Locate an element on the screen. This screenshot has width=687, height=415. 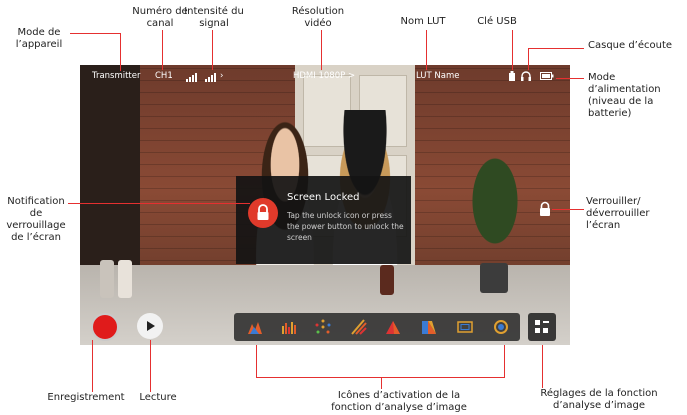
false-color-icon is located at coordinates (393, 327).